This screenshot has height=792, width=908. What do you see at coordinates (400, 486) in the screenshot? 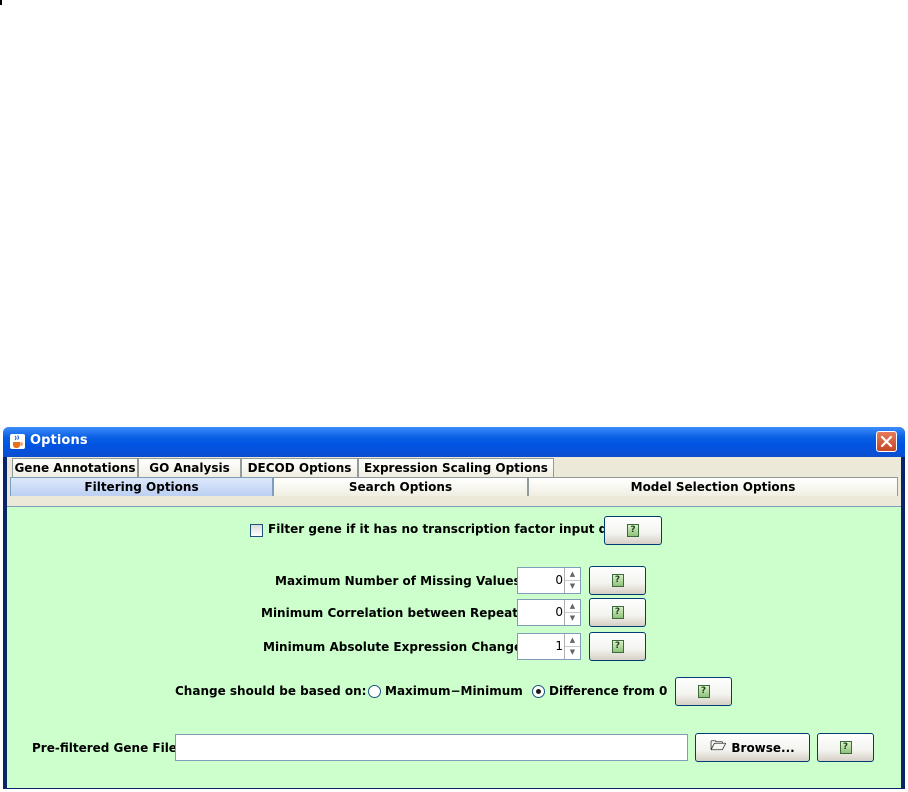
I see `tab-search-options: Search Options` at bounding box center [400, 486].